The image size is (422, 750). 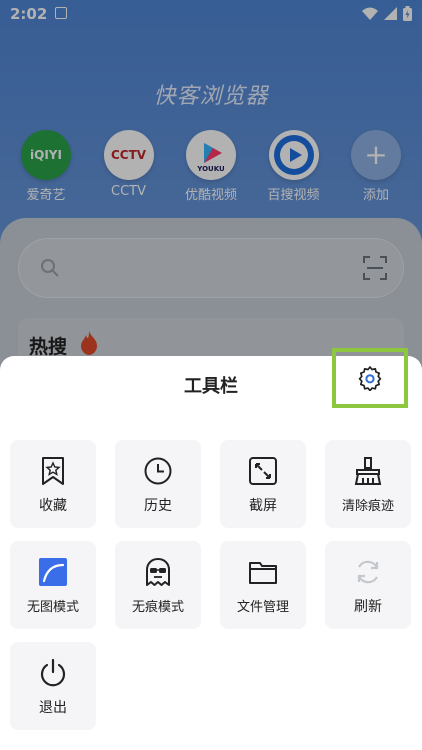 I want to click on clear-traces-button: 清除痕迹, so click(x=368, y=484).